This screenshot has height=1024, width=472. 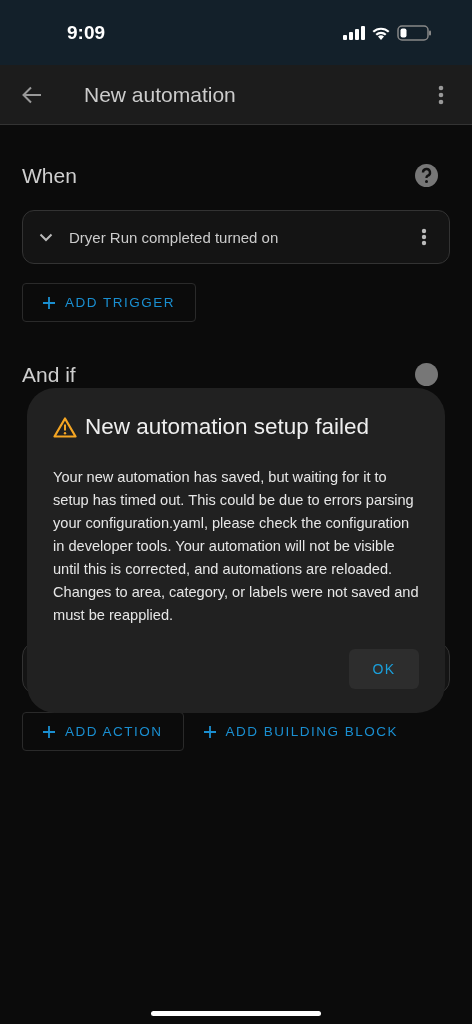 What do you see at coordinates (46, 237) in the screenshot?
I see `chevron-icon` at bounding box center [46, 237].